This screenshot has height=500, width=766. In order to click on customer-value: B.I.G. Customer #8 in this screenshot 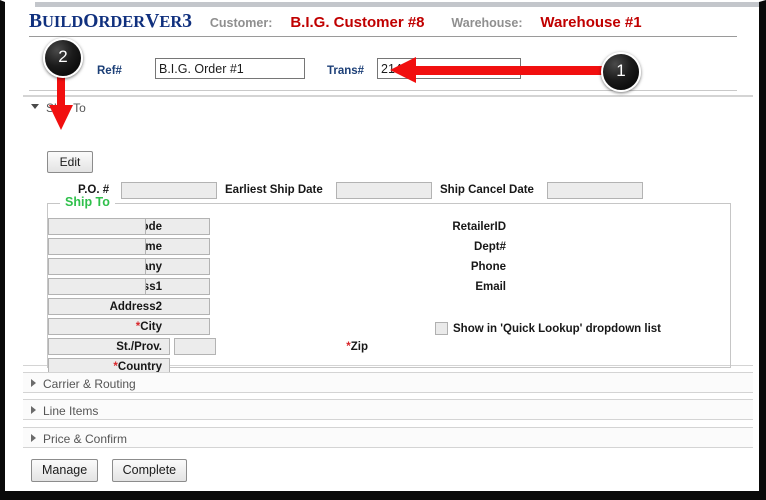, I will do `click(357, 22)`.